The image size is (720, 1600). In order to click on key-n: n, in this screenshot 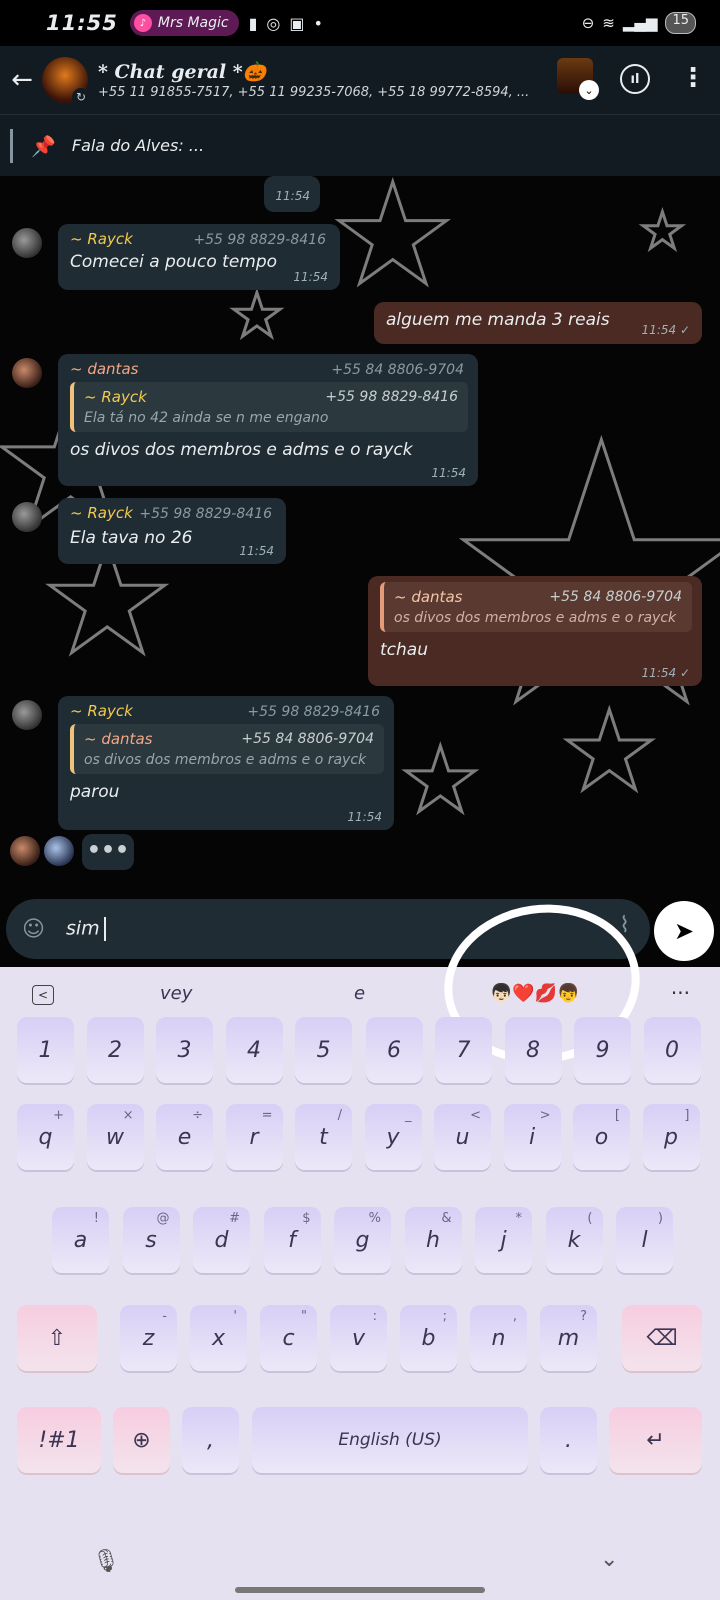, I will do `click(498, 1338)`.